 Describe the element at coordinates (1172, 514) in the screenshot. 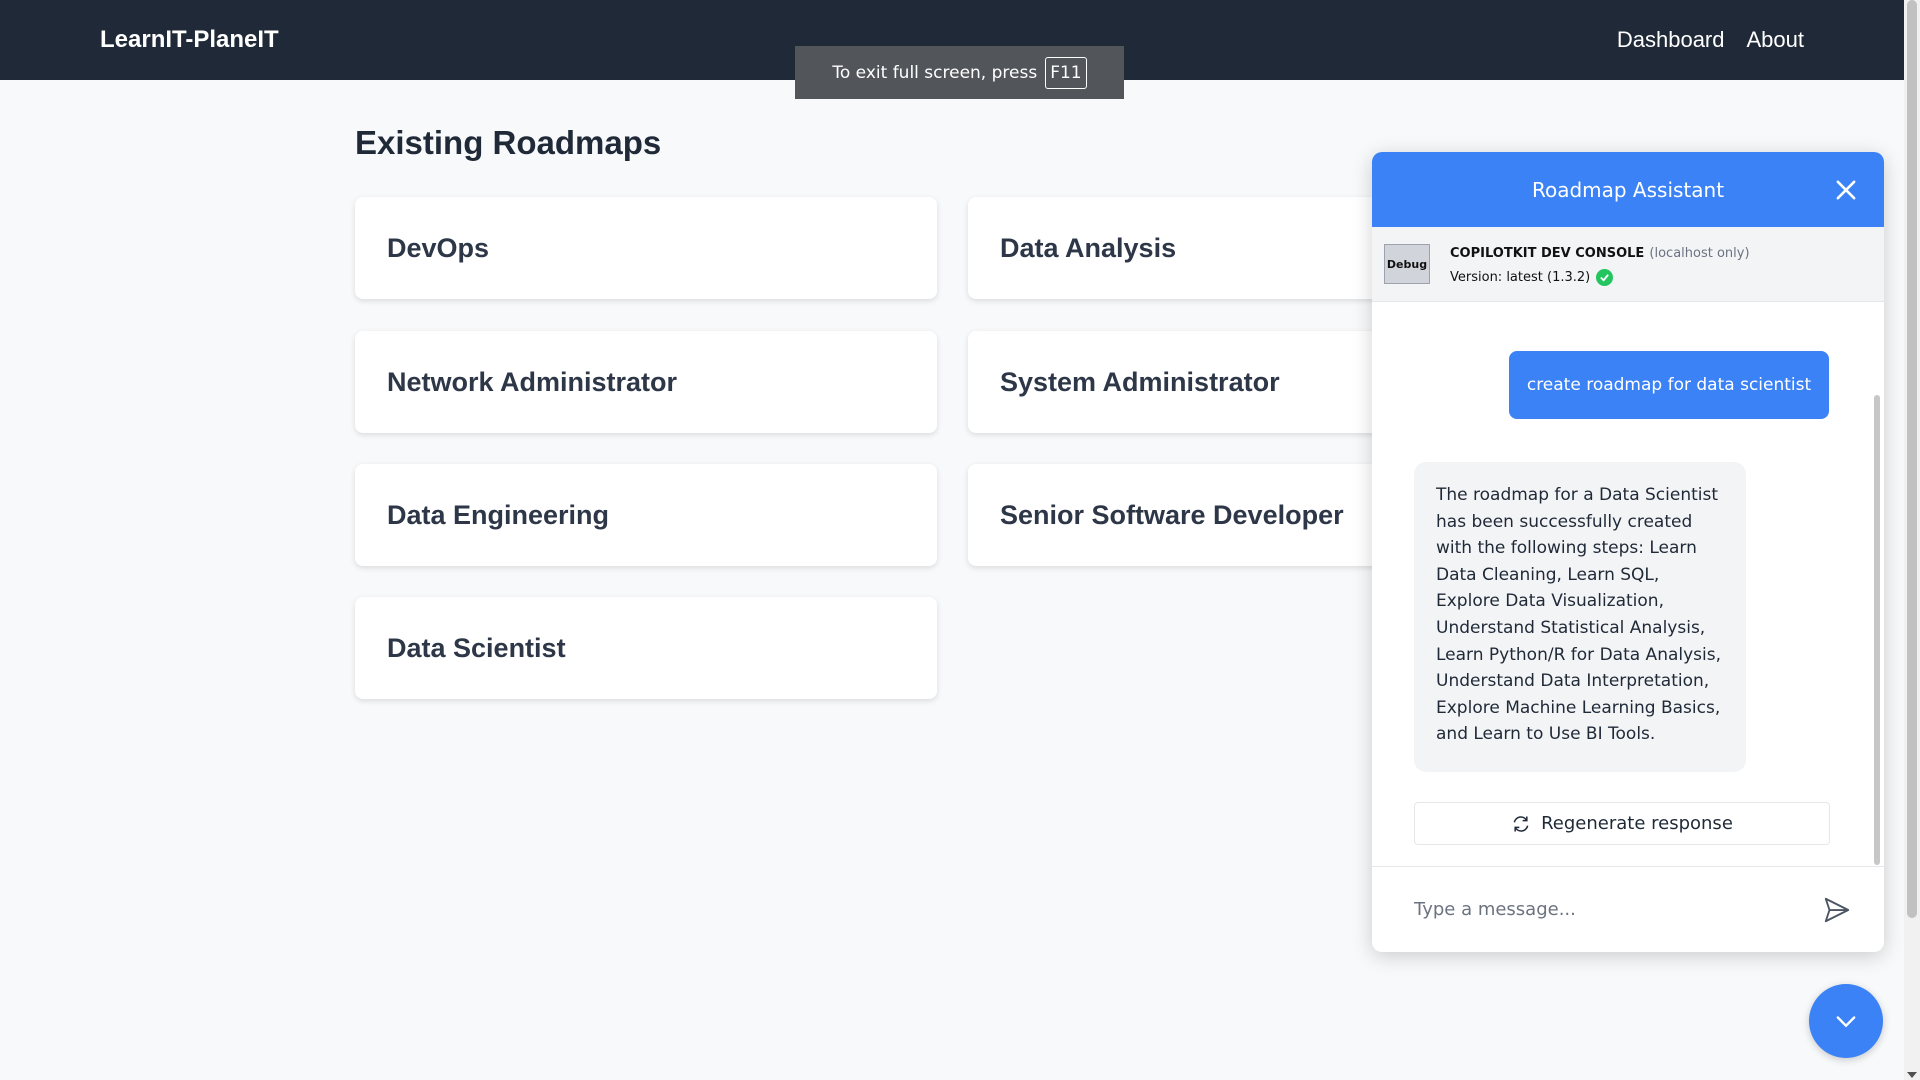

I see `roadmap-card-label: Senior Software Developer` at that location.